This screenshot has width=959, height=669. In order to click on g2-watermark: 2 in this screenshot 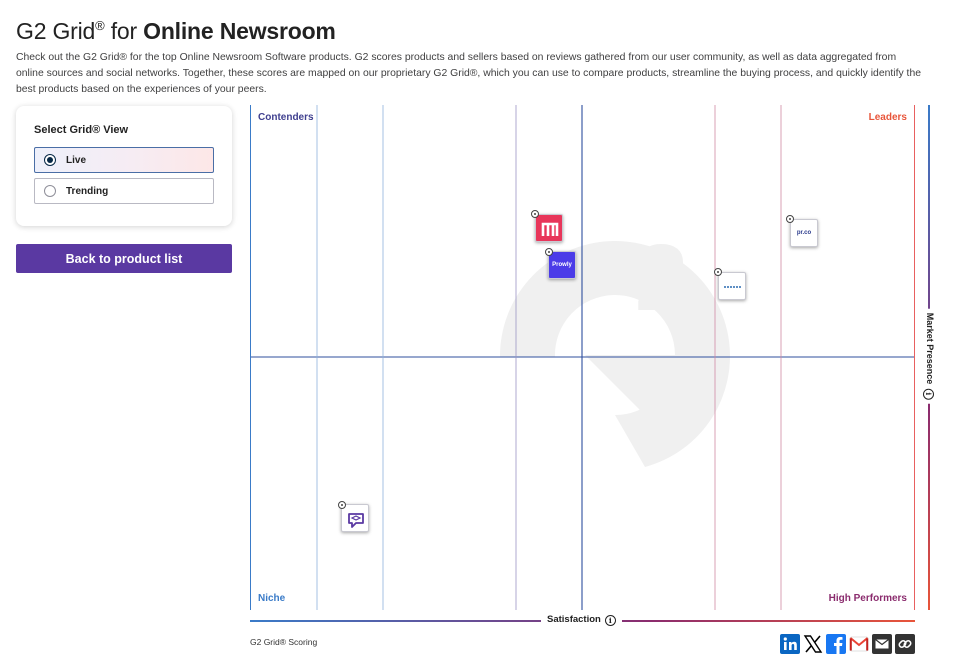, I will do `click(614, 346)`.